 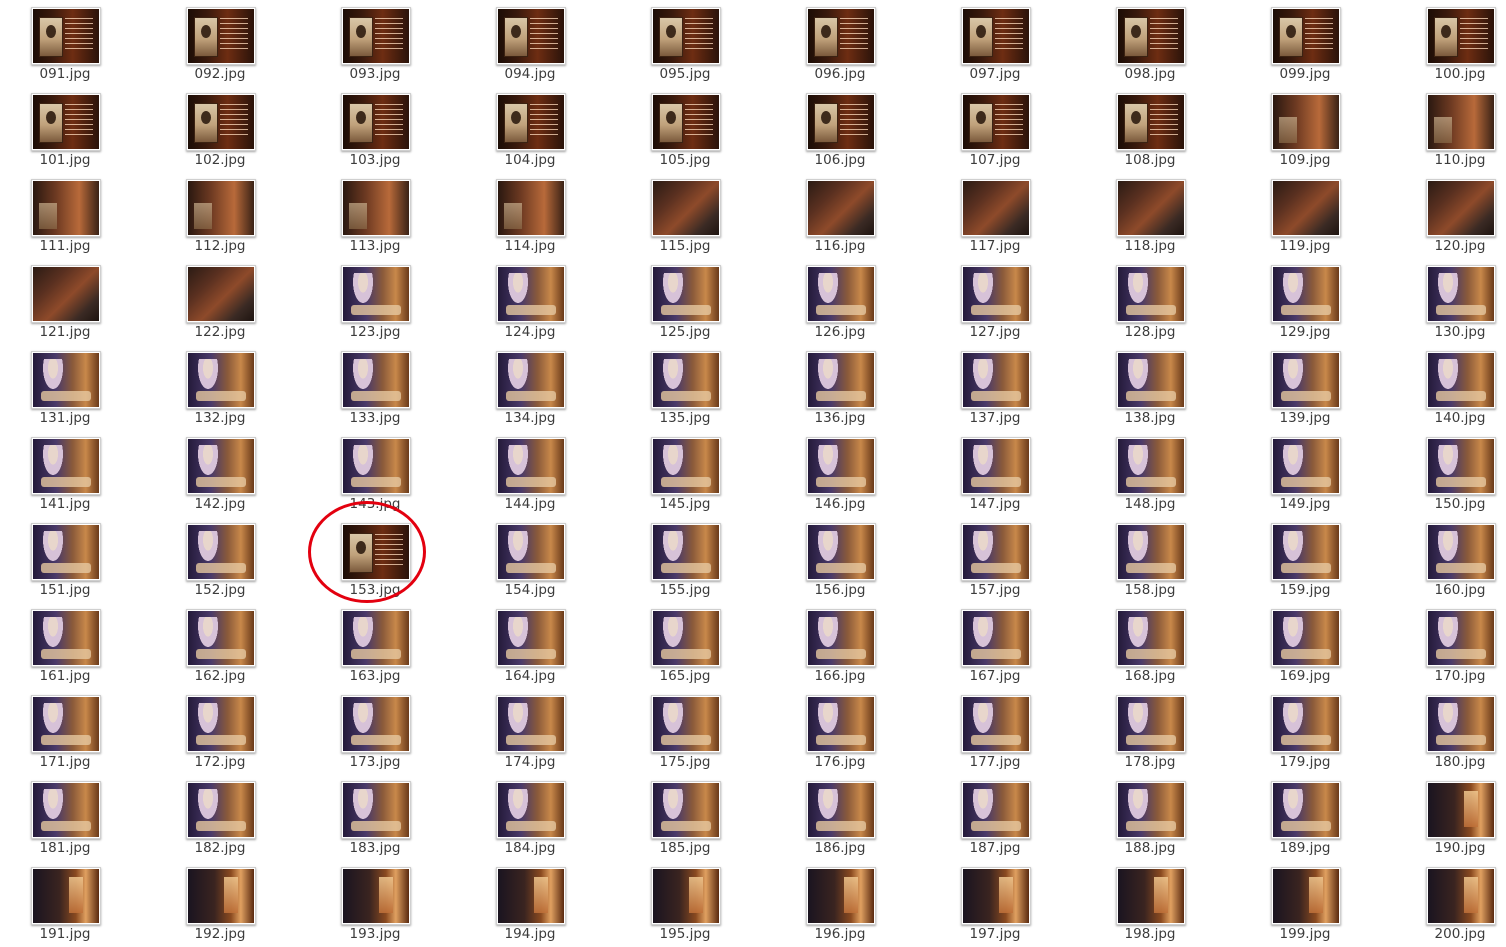 I want to click on file-item: 162.jpg, so click(x=220, y=649).